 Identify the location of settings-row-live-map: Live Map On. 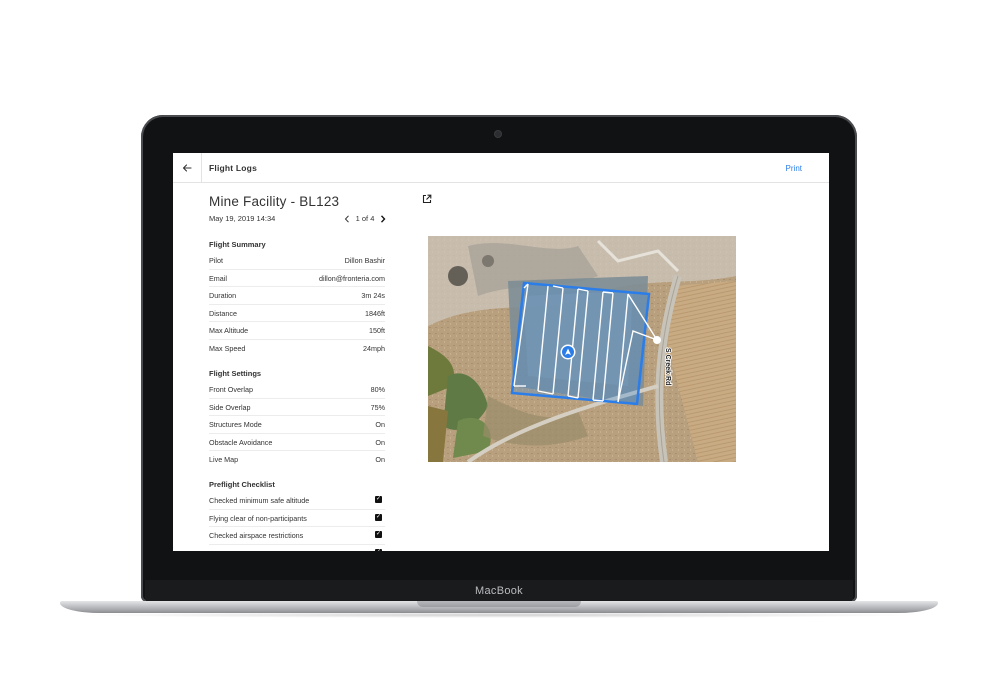
(297, 460).